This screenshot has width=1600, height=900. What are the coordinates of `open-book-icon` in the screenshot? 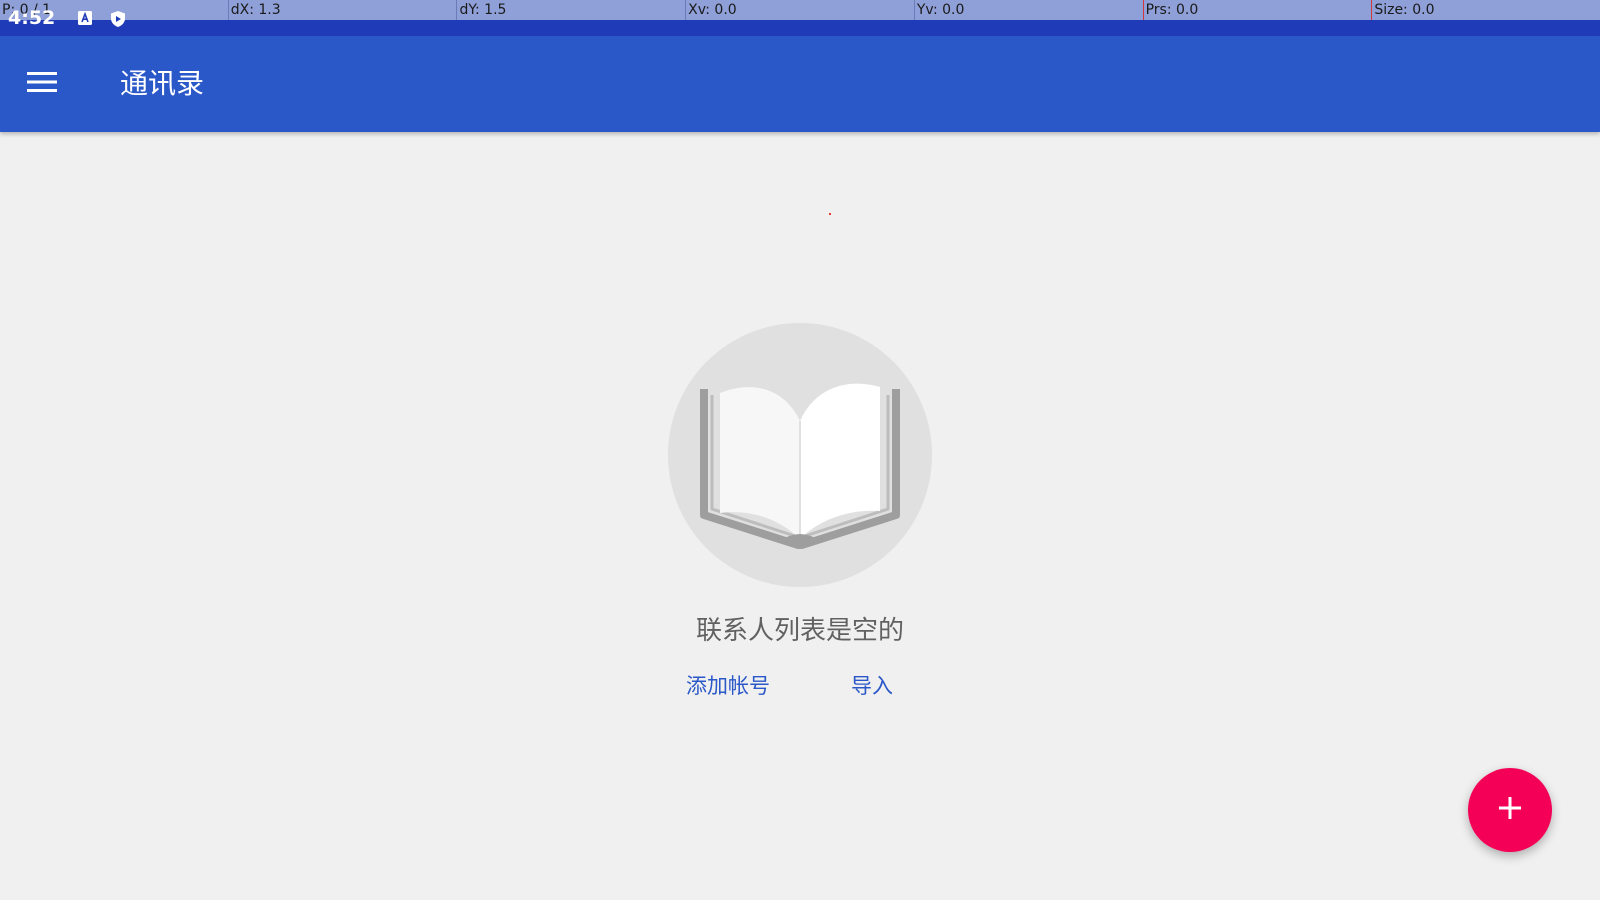 It's located at (800, 485).